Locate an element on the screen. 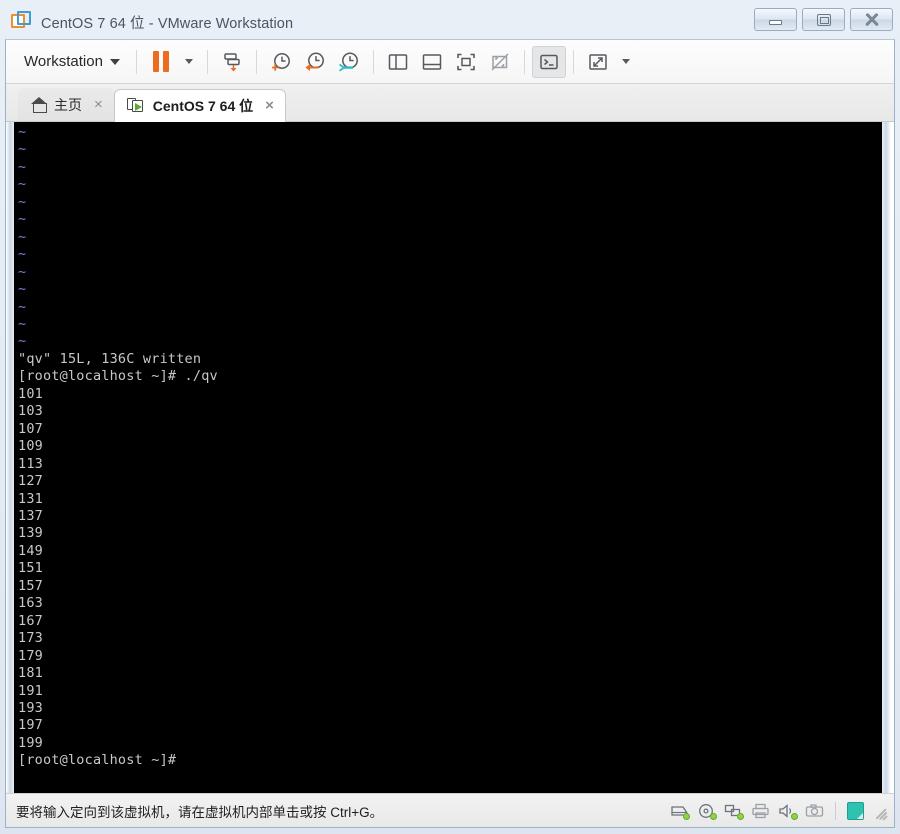 The width and height of the screenshot is (900, 834). show-thumbnails-button is located at coordinates (432, 62).